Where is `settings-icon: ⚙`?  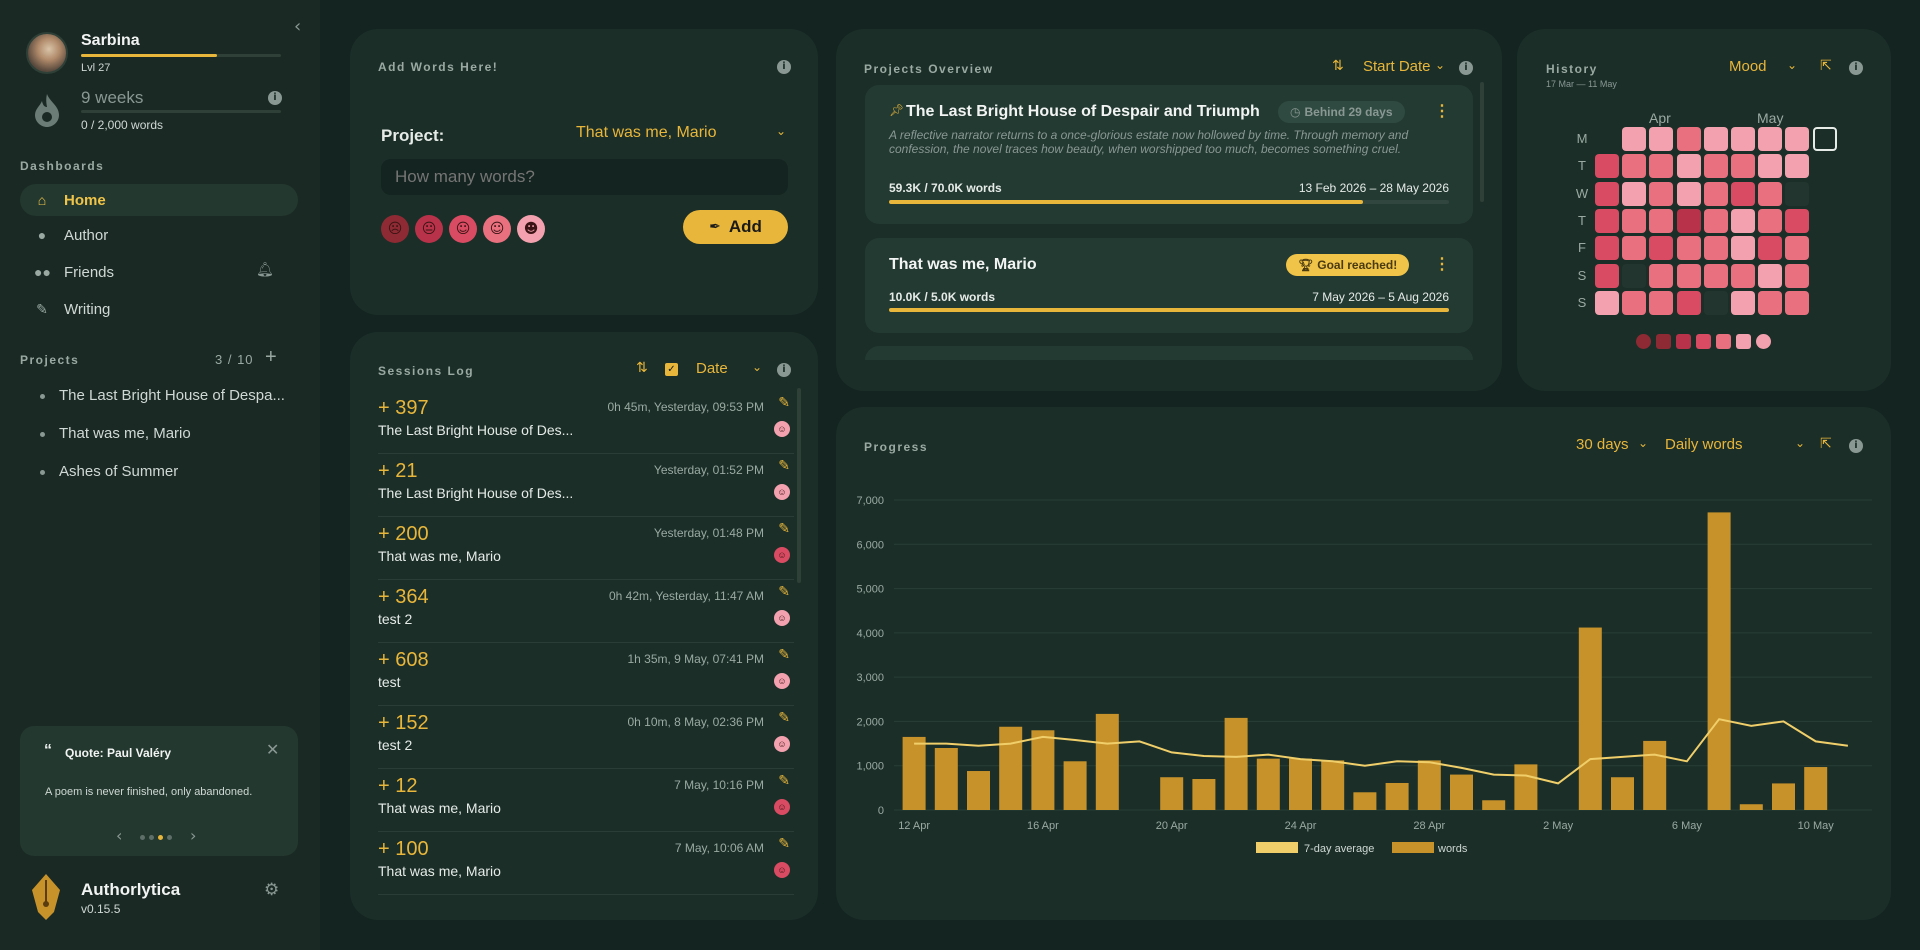 settings-icon: ⚙ is located at coordinates (271, 890).